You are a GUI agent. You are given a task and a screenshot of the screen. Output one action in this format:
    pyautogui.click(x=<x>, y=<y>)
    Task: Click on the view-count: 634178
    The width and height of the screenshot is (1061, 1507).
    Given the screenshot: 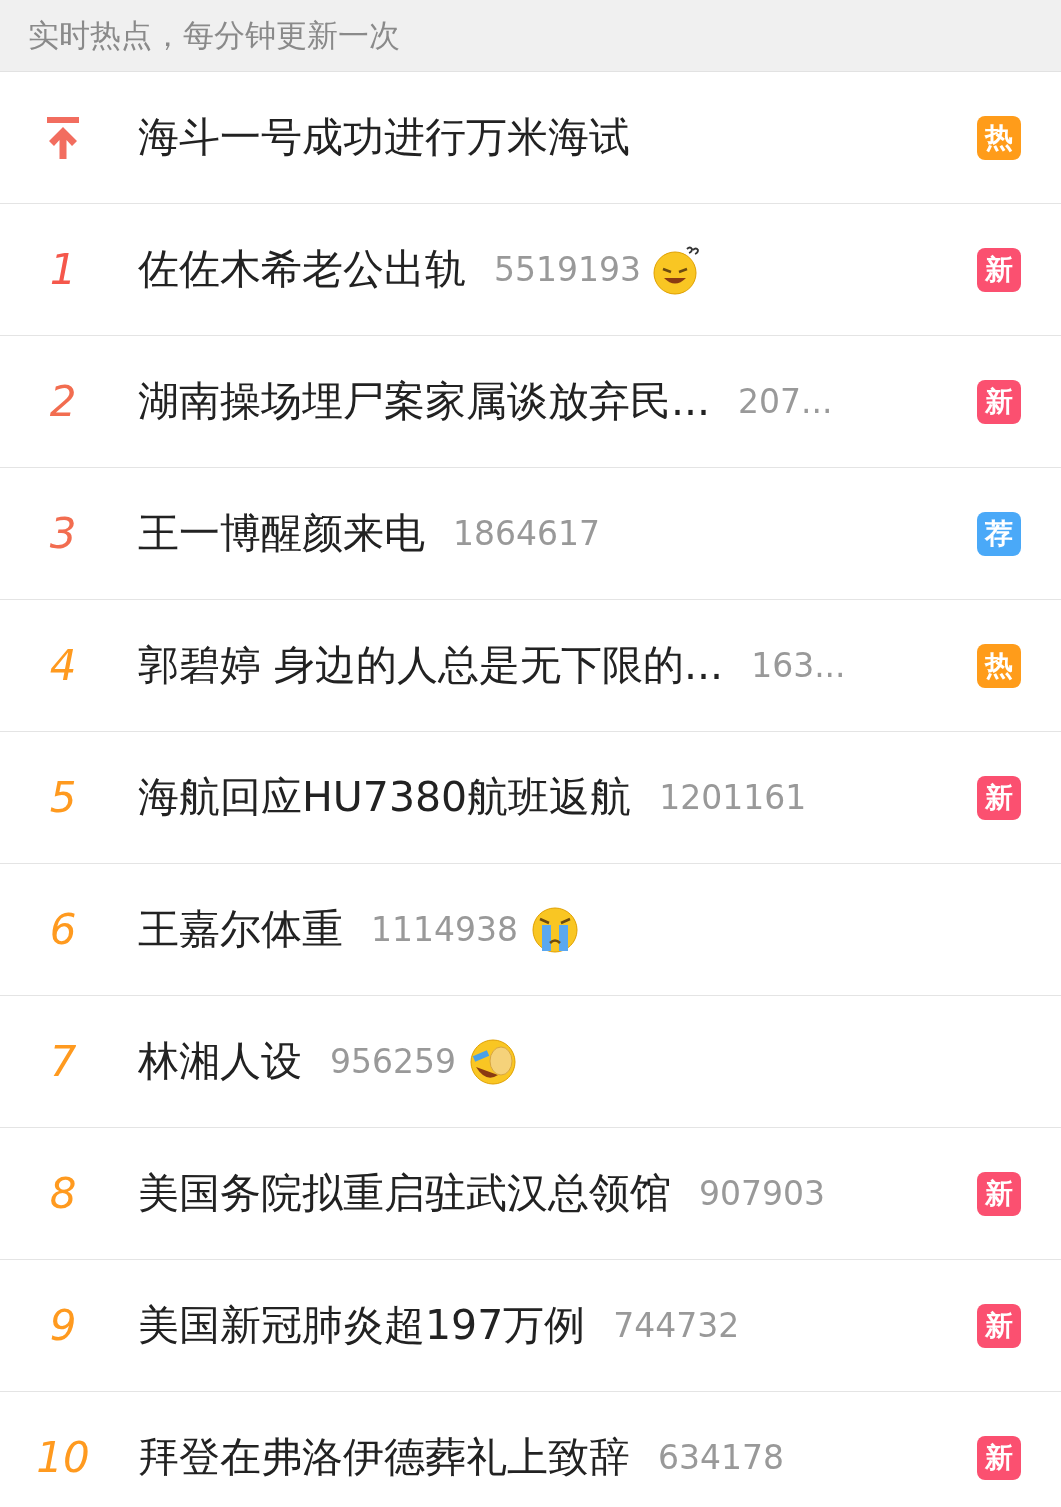 What is the action you would take?
    pyautogui.click(x=721, y=1457)
    